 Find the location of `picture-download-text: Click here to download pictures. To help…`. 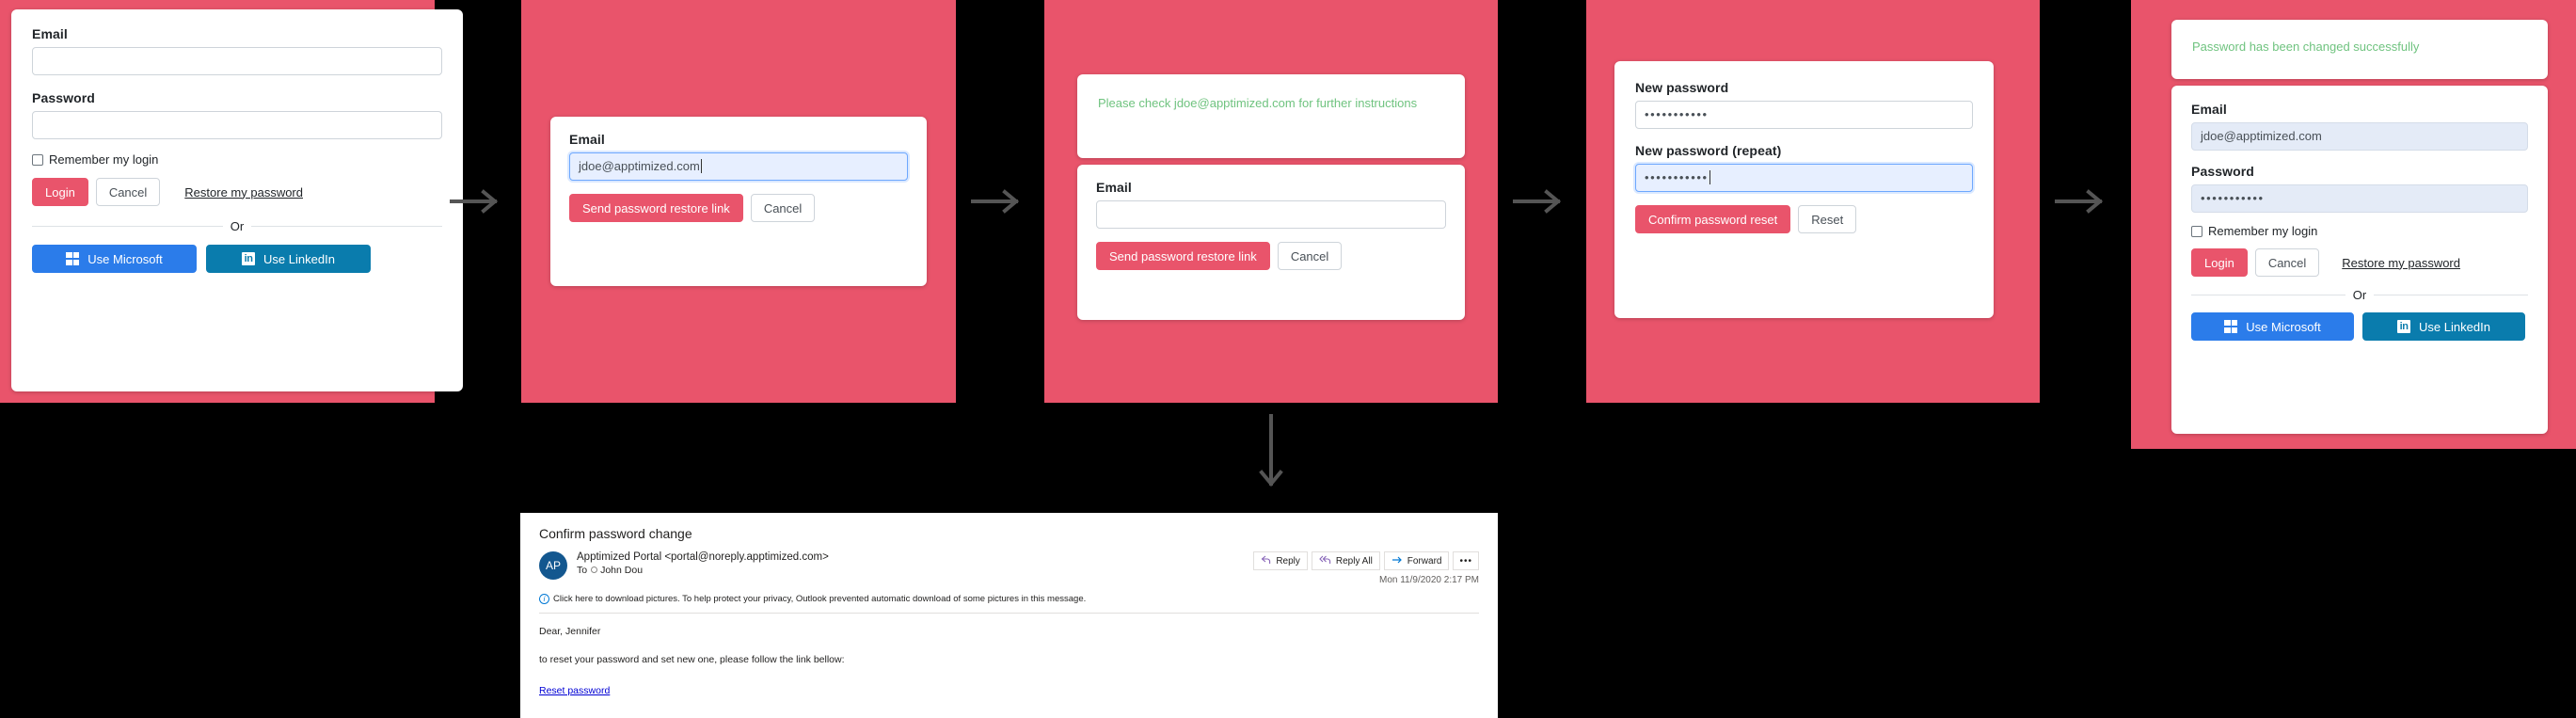

picture-download-text: Click here to download pictures. To help… is located at coordinates (820, 599).